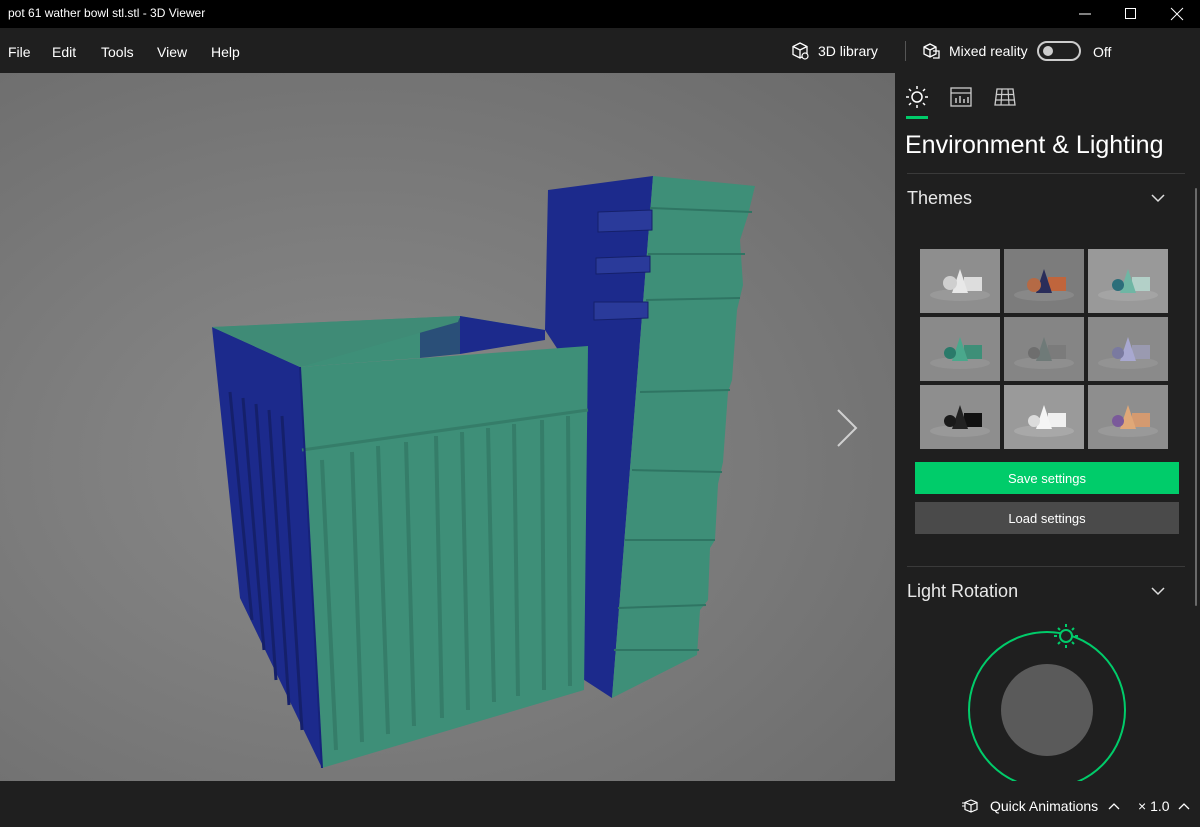 Image resolution: width=1200 pixels, height=827 pixels. What do you see at coordinates (1128, 349) in the screenshot?
I see `theme-lavender` at bounding box center [1128, 349].